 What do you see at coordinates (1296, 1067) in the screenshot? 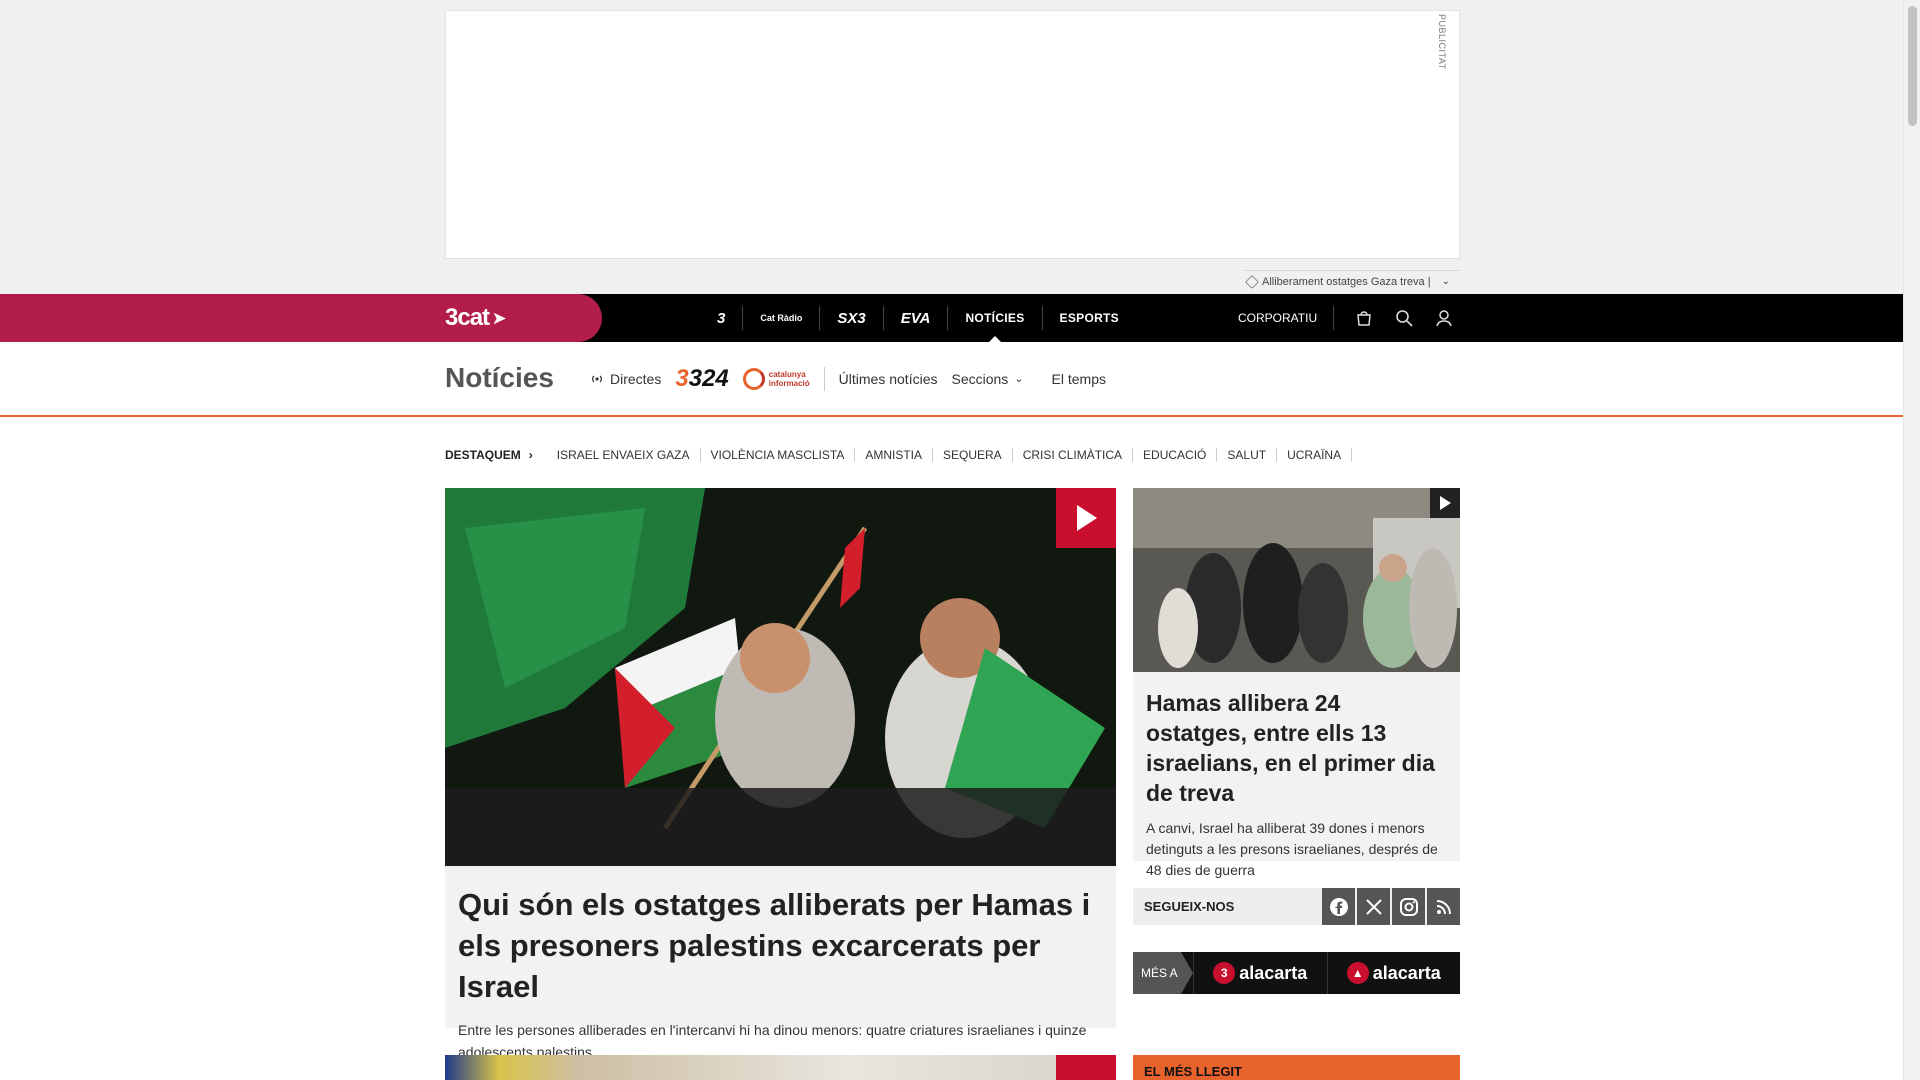
I see `most-read-header: EL MÉS LLEGIT` at bounding box center [1296, 1067].